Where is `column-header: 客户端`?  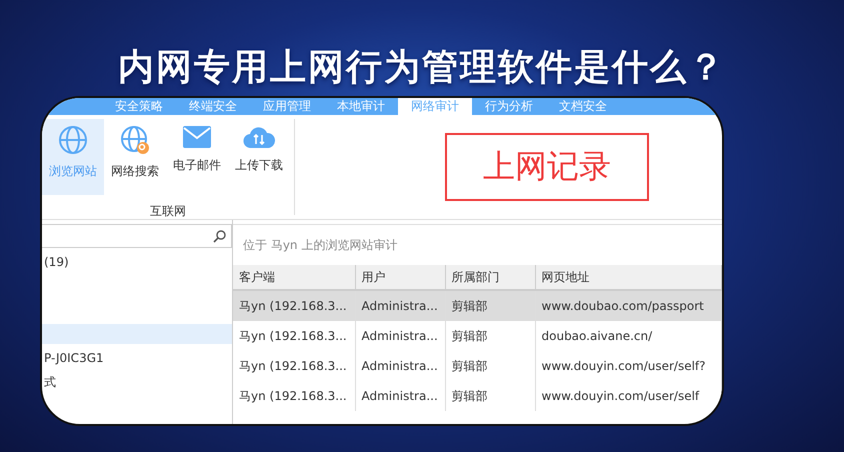
column-header: 客户端 is located at coordinates (294, 277).